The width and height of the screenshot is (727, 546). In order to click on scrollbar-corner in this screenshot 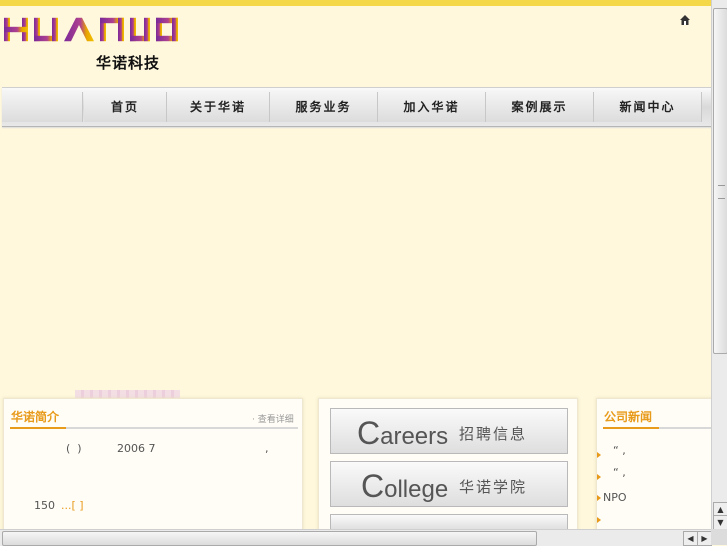, I will do `click(719, 537)`.